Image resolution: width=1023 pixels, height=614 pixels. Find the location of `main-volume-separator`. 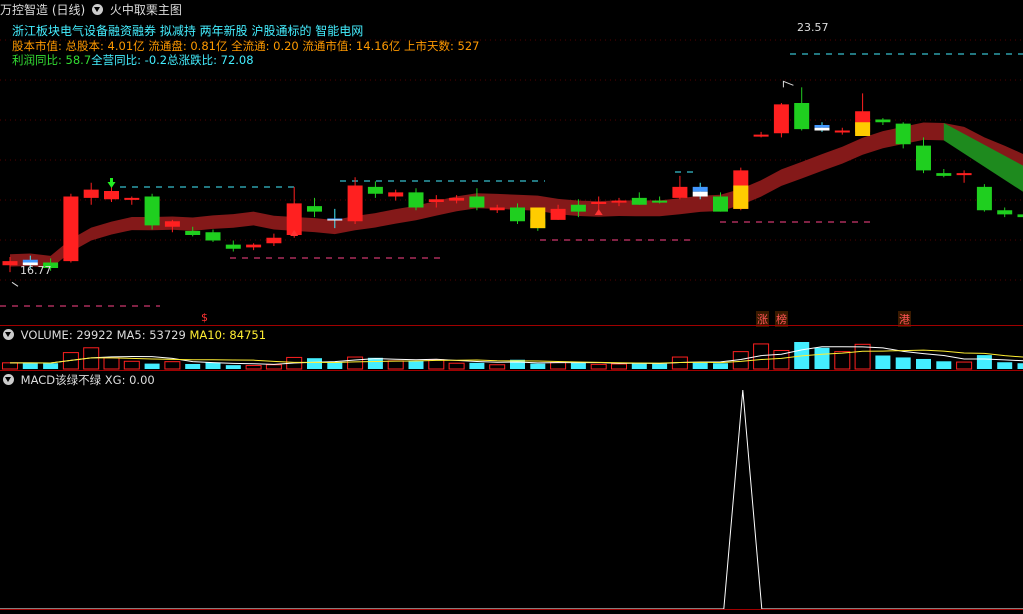

main-volume-separator is located at coordinates (511, 325).